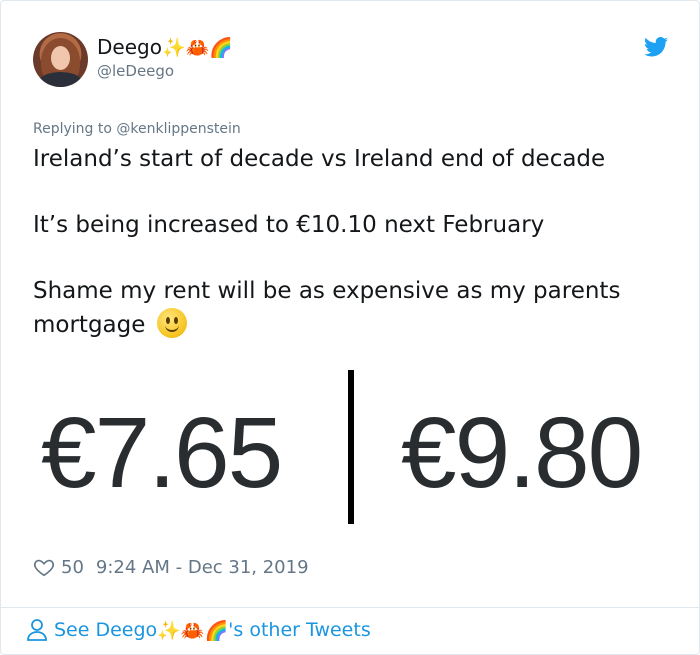 The image size is (700, 655). What do you see at coordinates (350, 607) in the screenshot?
I see `footer-divider` at bounding box center [350, 607].